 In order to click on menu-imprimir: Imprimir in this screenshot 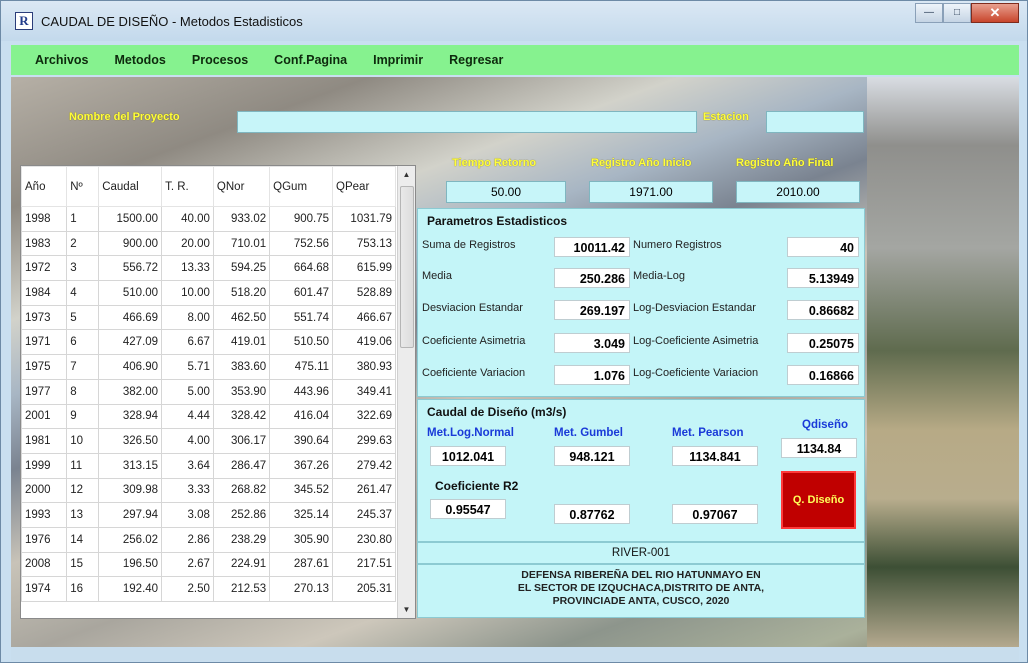, I will do `click(398, 60)`.